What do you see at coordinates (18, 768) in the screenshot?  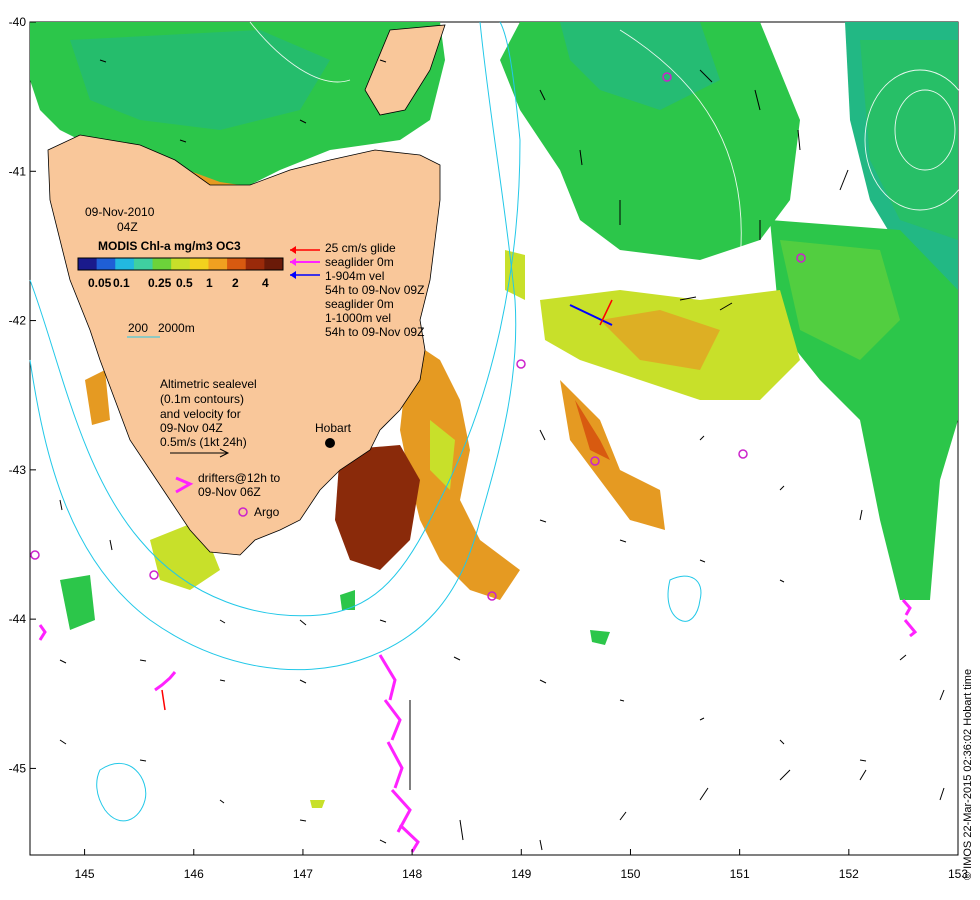 I see `y-tick-label: -45` at bounding box center [18, 768].